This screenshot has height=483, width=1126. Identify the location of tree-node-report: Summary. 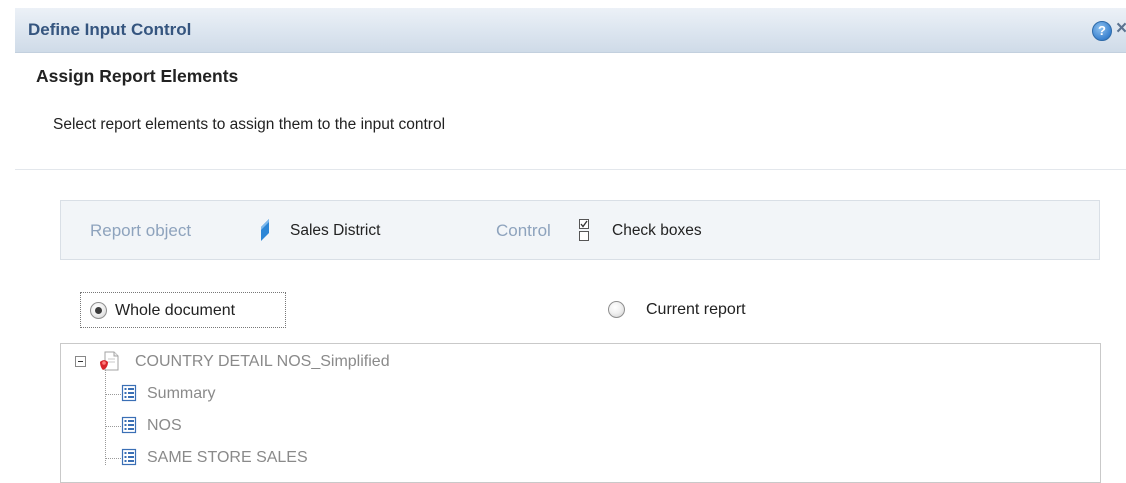
(580, 394).